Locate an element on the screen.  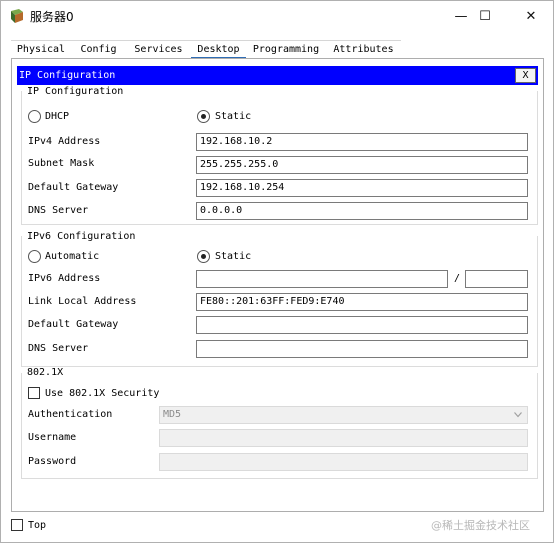
ipv6-prefix-input is located at coordinates (496, 279).